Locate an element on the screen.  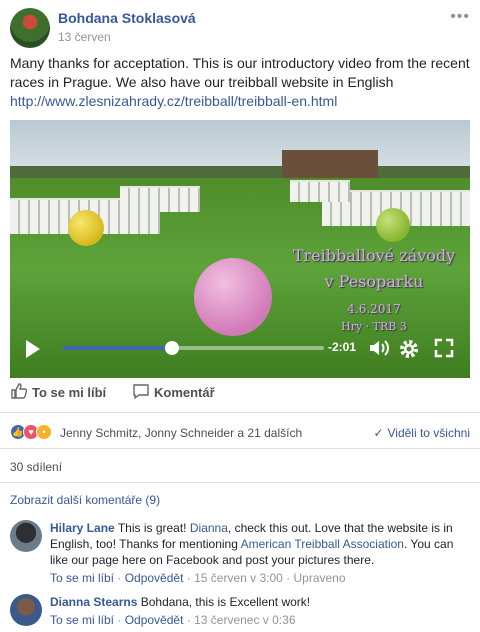
comment-link: American Treibball Association is located at coordinates (322, 544).